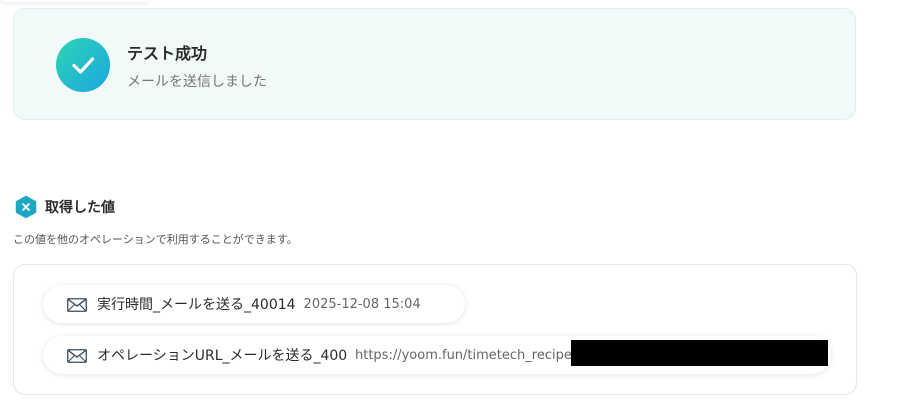  What do you see at coordinates (167, 53) in the screenshot?
I see `success-title: テスト成功` at bounding box center [167, 53].